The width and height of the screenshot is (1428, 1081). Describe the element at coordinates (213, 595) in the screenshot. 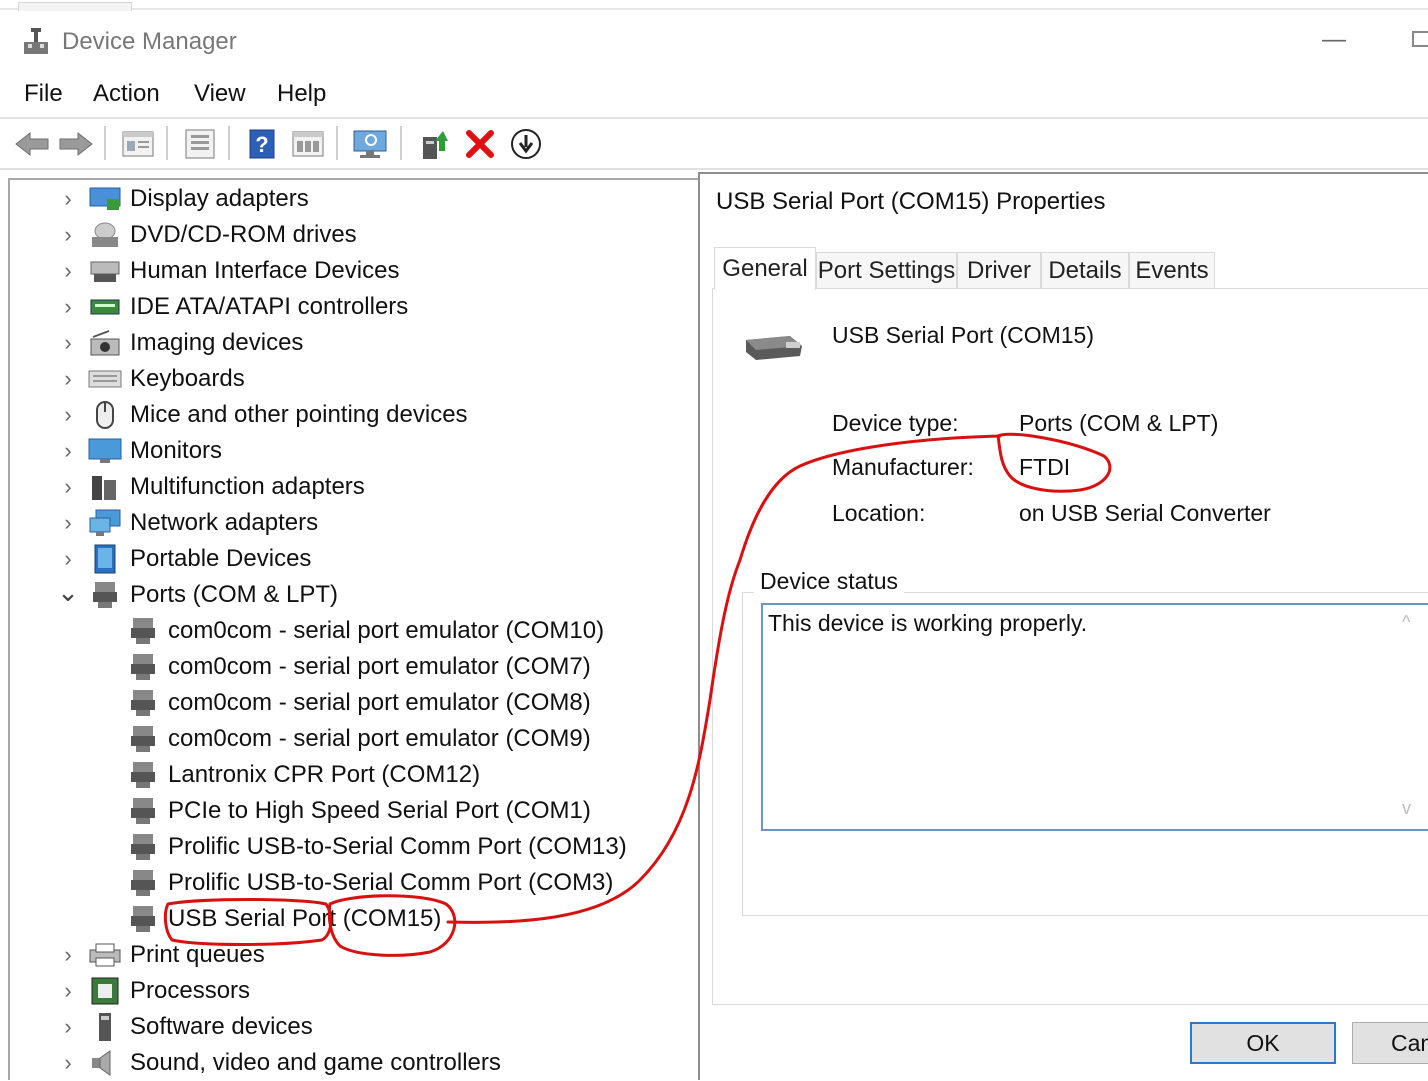

I see `tree-category-ports: Ports (COM & LPT)` at that location.